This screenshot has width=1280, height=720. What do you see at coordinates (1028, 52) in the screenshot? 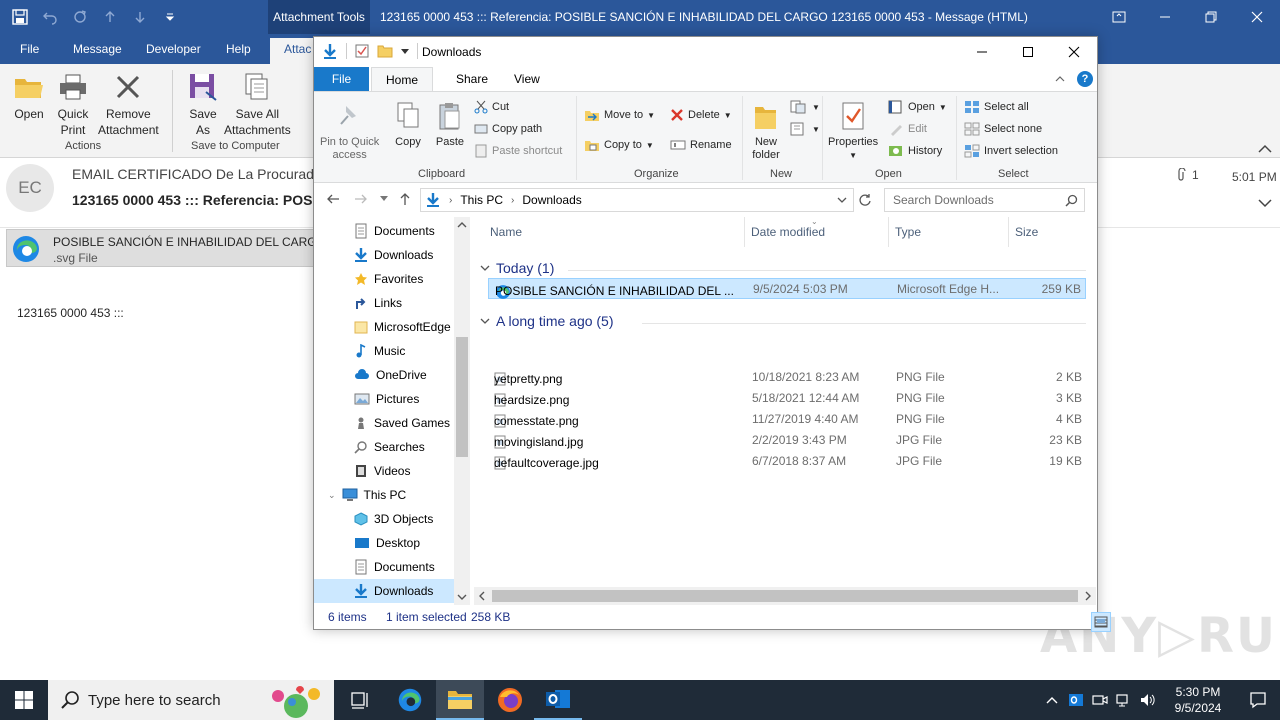
I see `maximize-icon` at bounding box center [1028, 52].